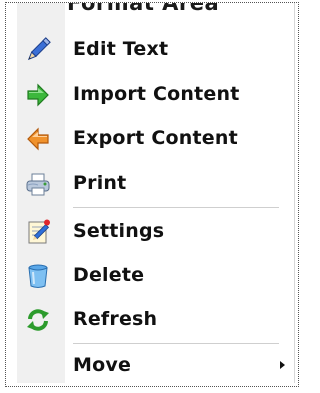 This screenshot has height=393, width=320. I want to click on menu-item-print: Print, so click(155, 183).